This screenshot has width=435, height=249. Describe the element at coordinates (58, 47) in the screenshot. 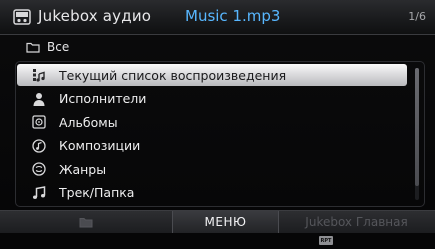

I see `folder-label: Все` at that location.